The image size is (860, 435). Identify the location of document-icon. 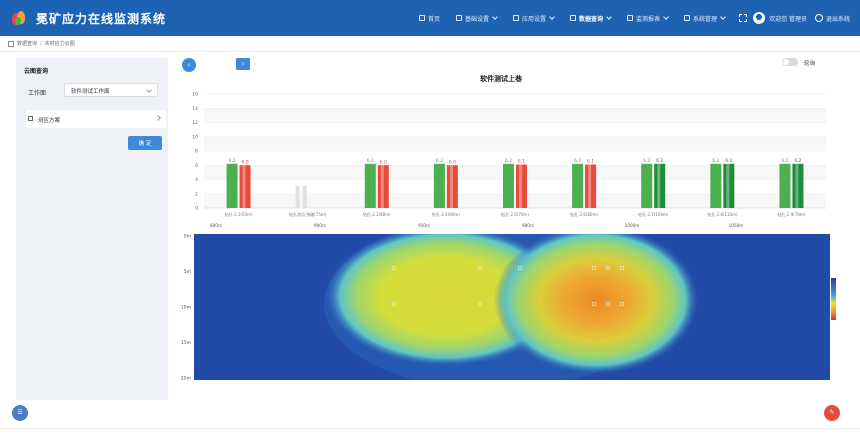
(516, 18).